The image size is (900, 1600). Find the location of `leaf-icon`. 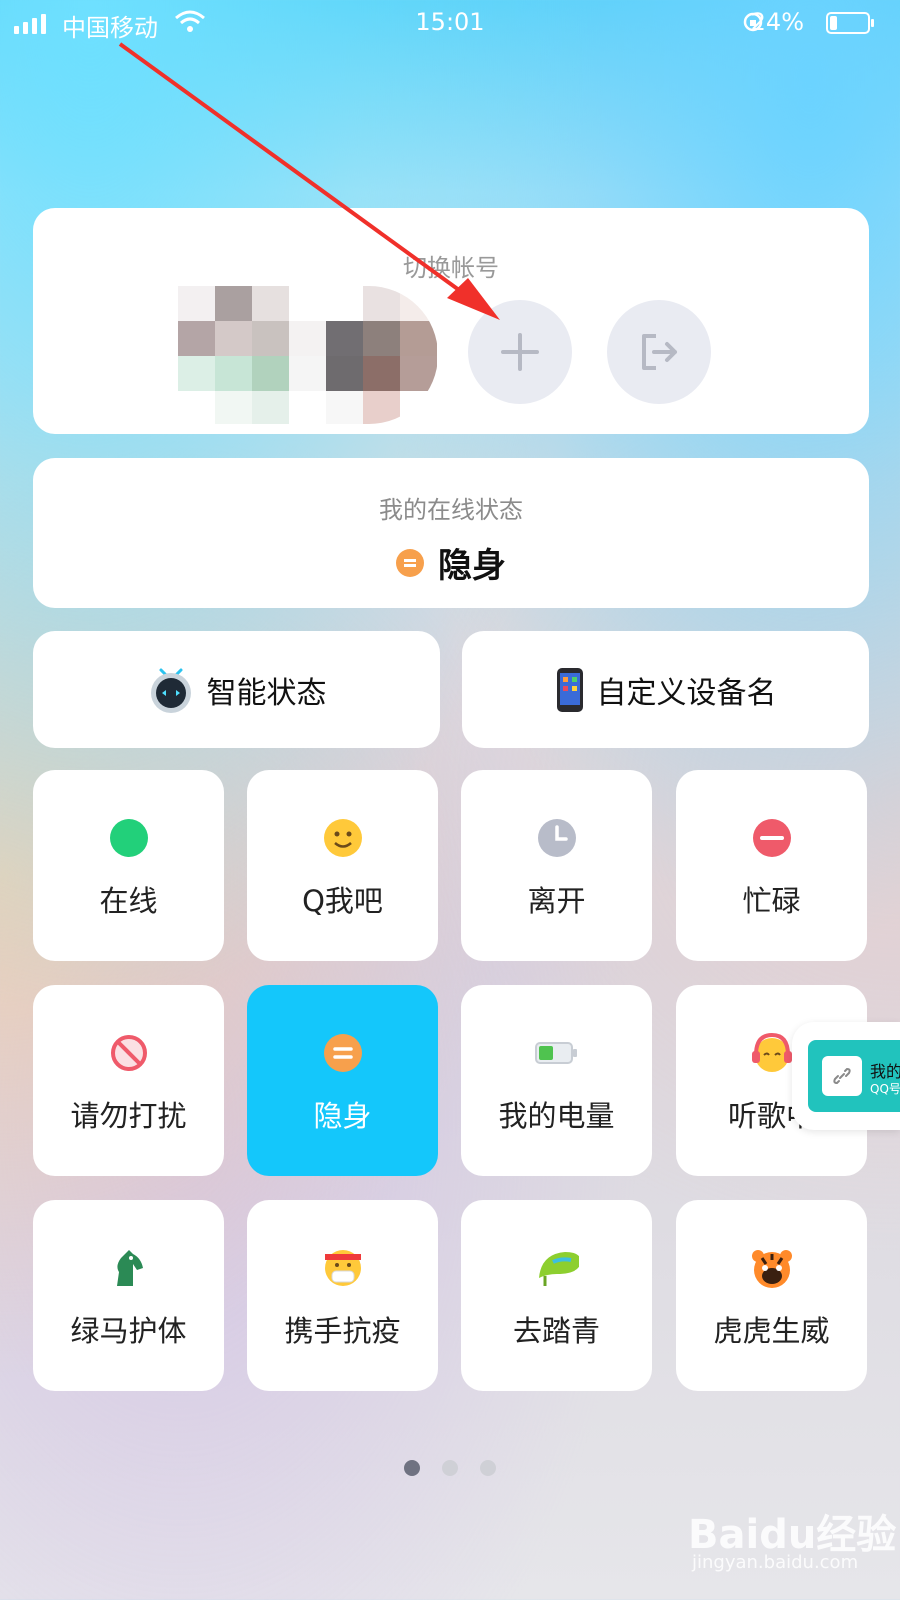

leaf-icon is located at coordinates (557, 1268).